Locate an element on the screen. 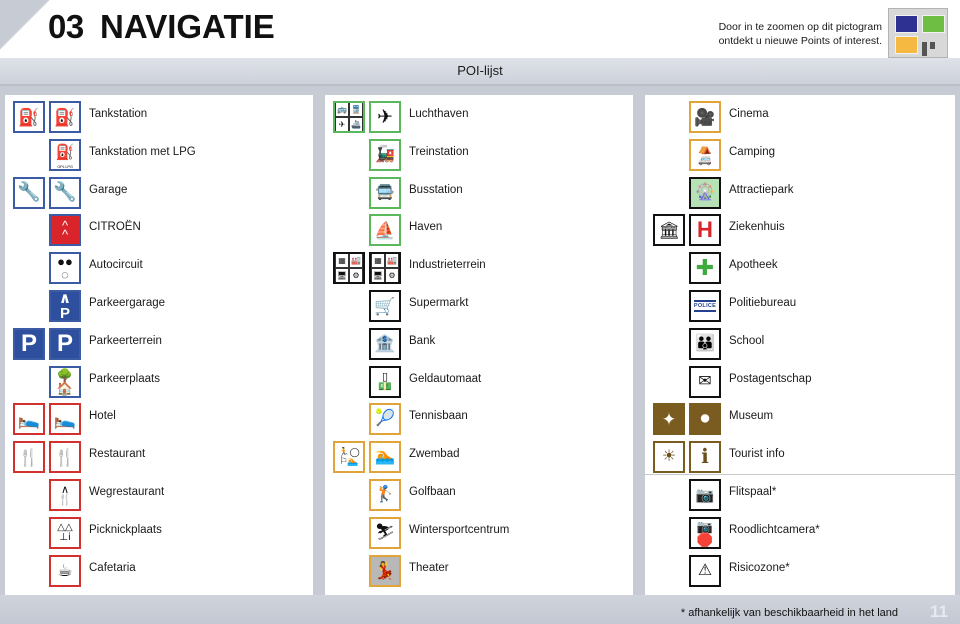  poi-row: ⚠ Risicozone* is located at coordinates (800, 573).